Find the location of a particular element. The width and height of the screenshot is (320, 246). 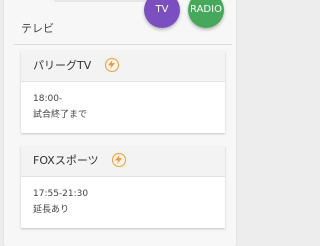

broadcast-time: 18:00- is located at coordinates (48, 99).